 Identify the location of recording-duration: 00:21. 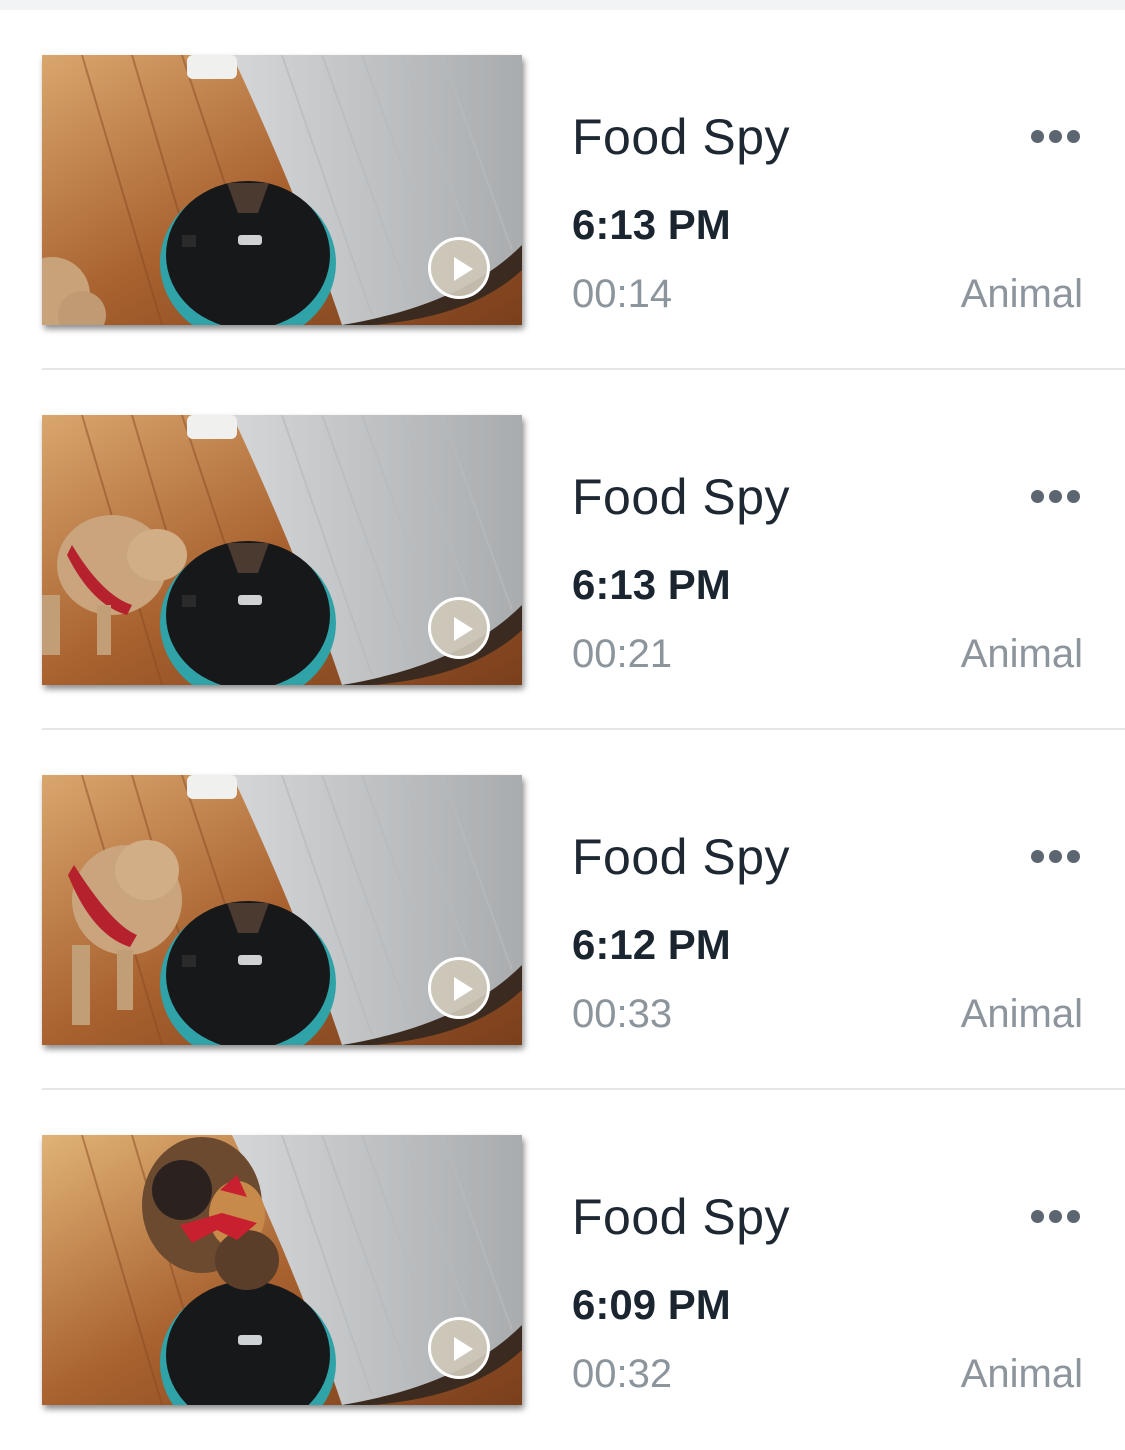
(622, 654).